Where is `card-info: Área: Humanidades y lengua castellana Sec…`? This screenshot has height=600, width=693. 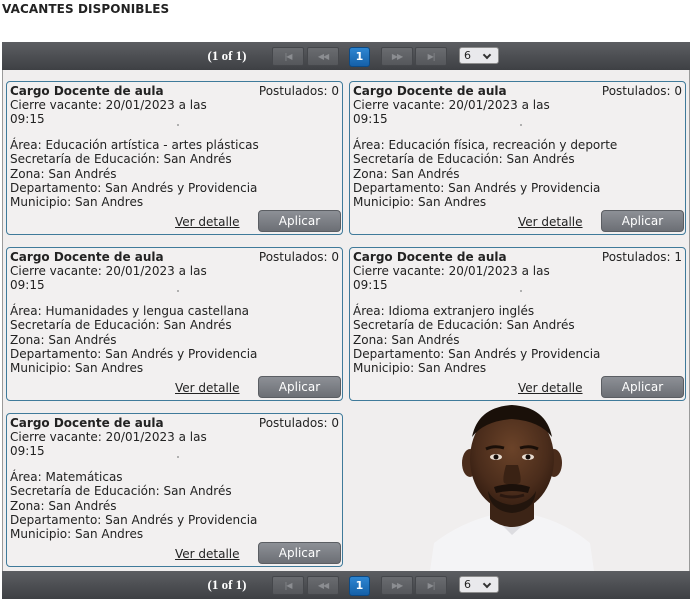 card-info: Área: Humanidades y lengua castellana Sec… is located at coordinates (133, 339).